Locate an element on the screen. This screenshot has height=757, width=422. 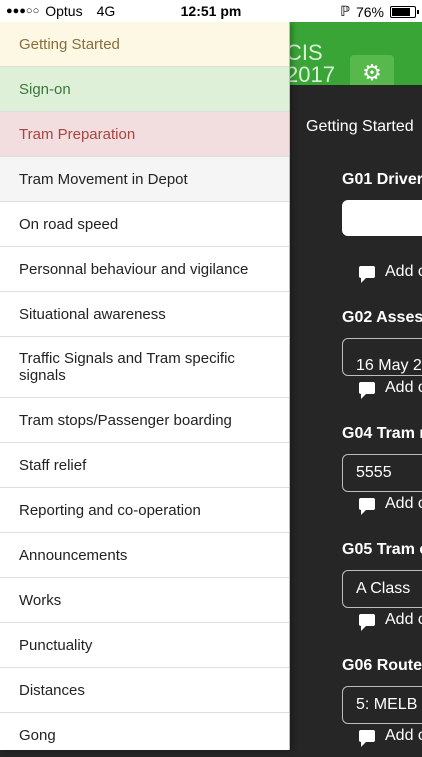
drawer-item-label: Sign-on is located at coordinates (45, 89).